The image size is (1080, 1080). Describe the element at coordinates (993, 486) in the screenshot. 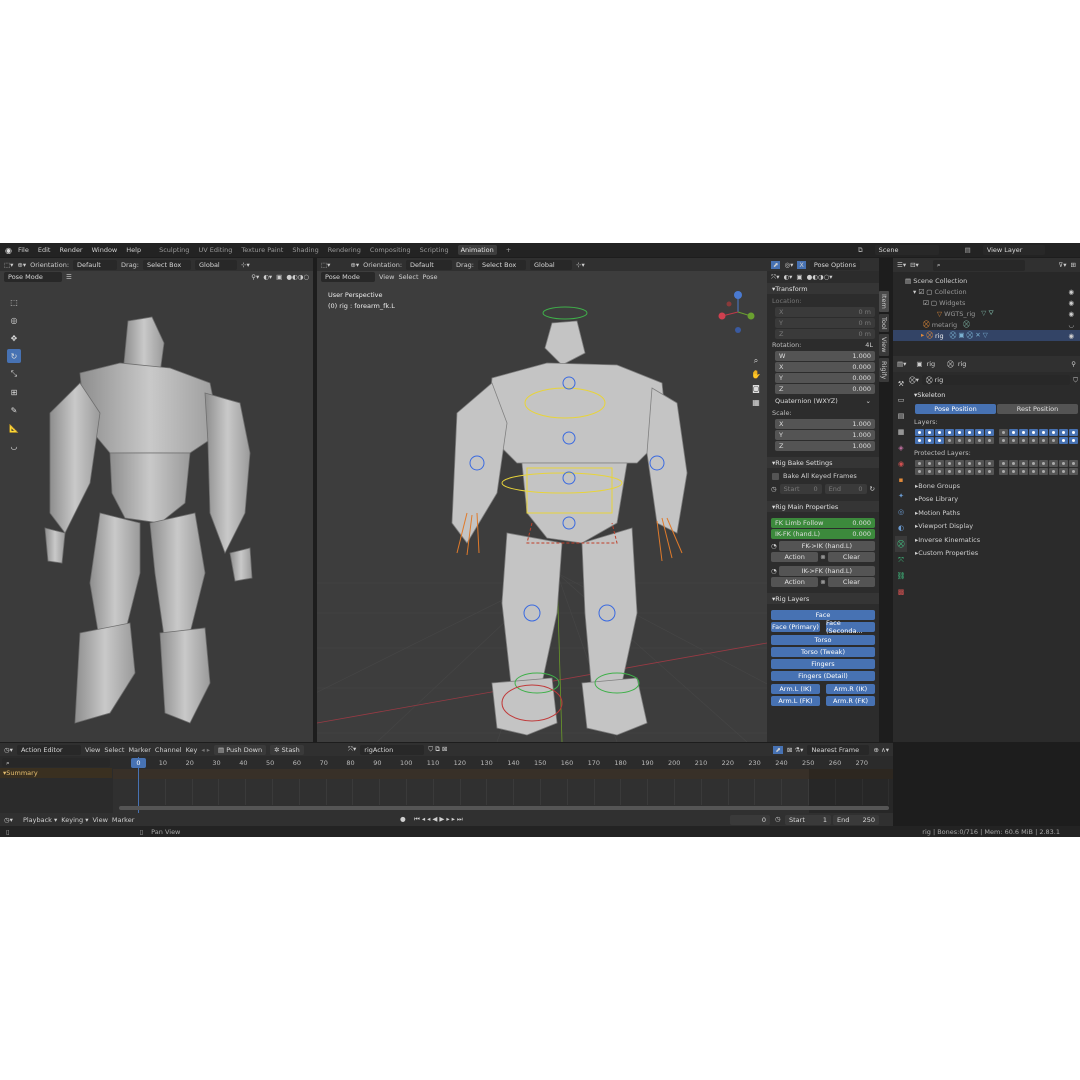

I see `panel-bone-groups: ▸ Bone Groups` at that location.